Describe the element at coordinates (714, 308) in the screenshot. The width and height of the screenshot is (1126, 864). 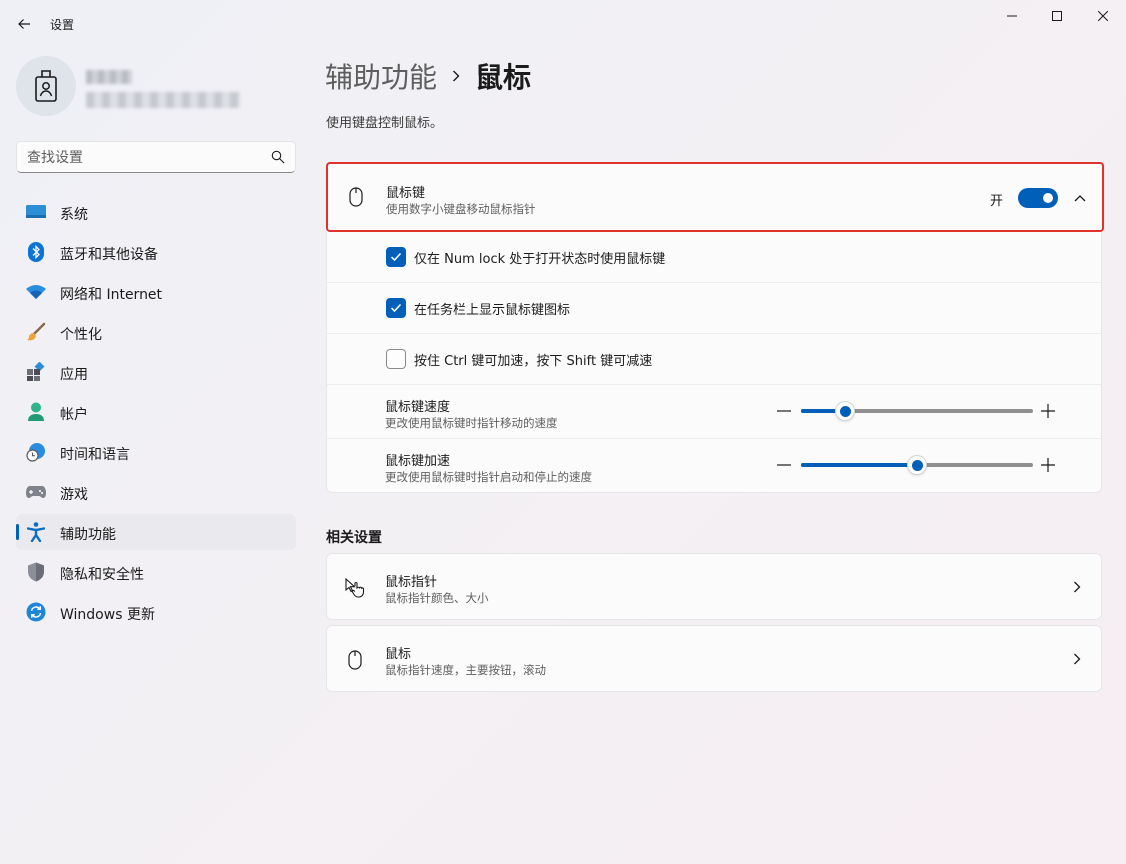
I see `option-row-taskbar-icon: 在任务栏上显示鼠标键图标` at that location.